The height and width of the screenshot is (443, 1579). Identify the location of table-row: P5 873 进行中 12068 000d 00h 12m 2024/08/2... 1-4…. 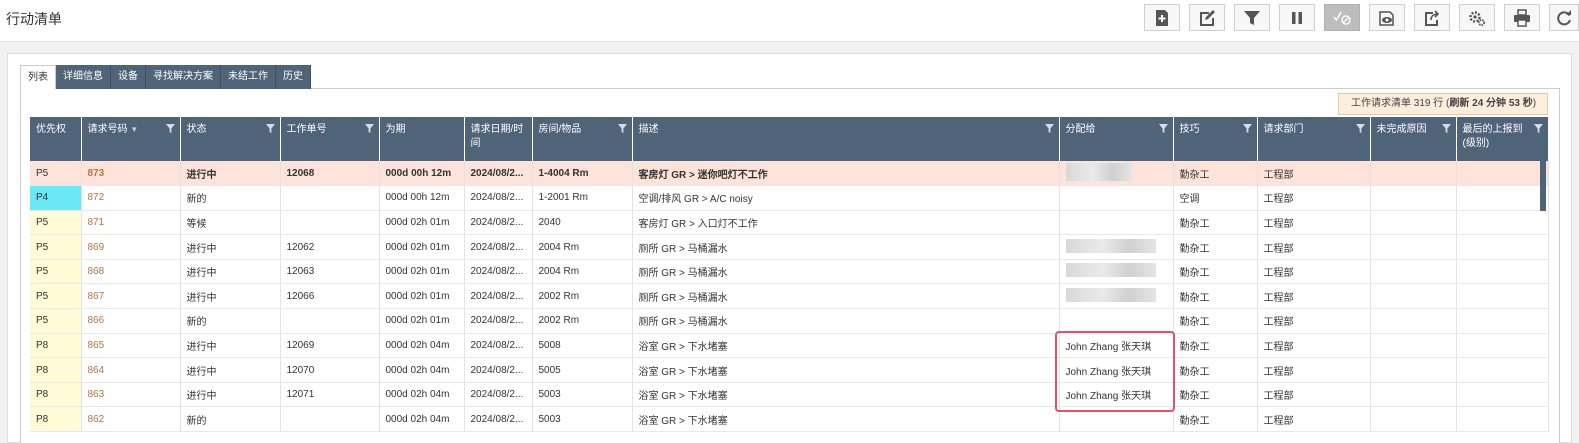
(789, 174).